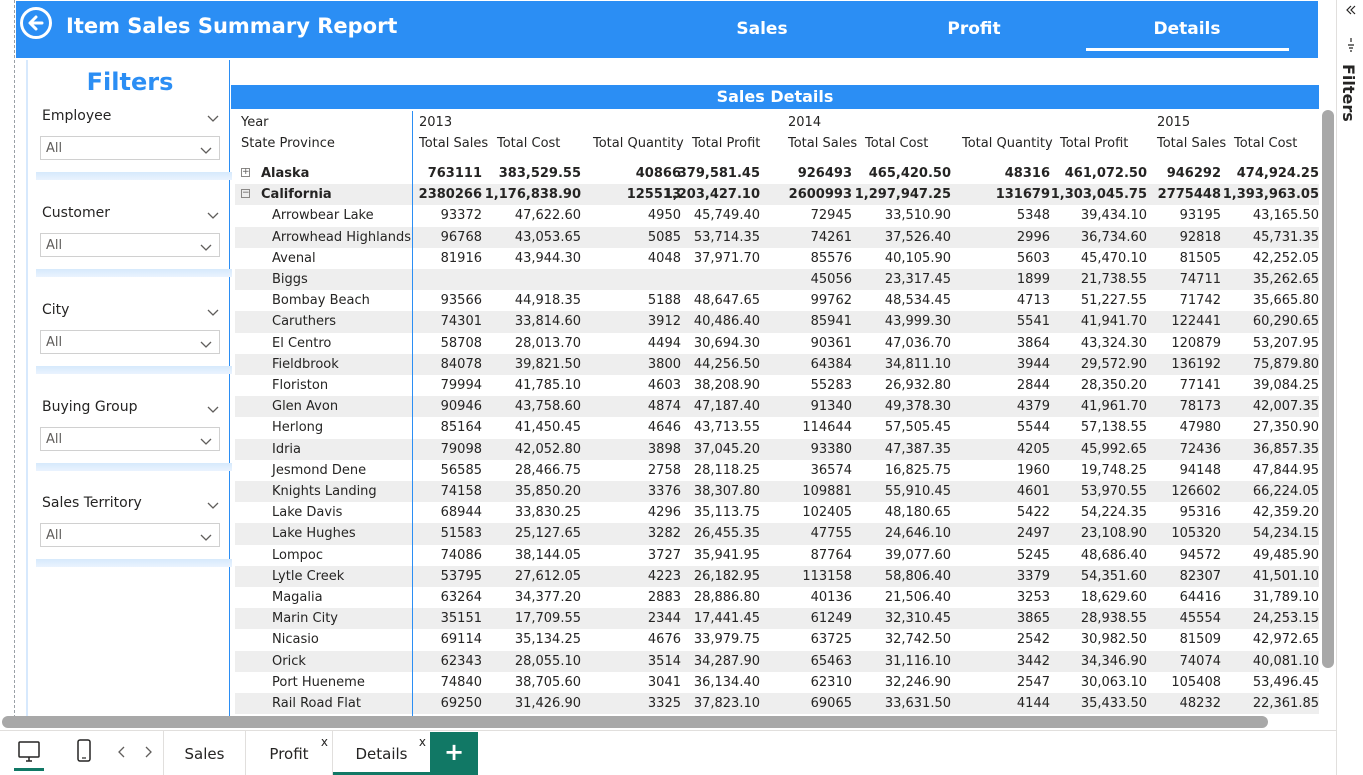  I want to click on table-cell: 39,077.60, so click(917, 555).